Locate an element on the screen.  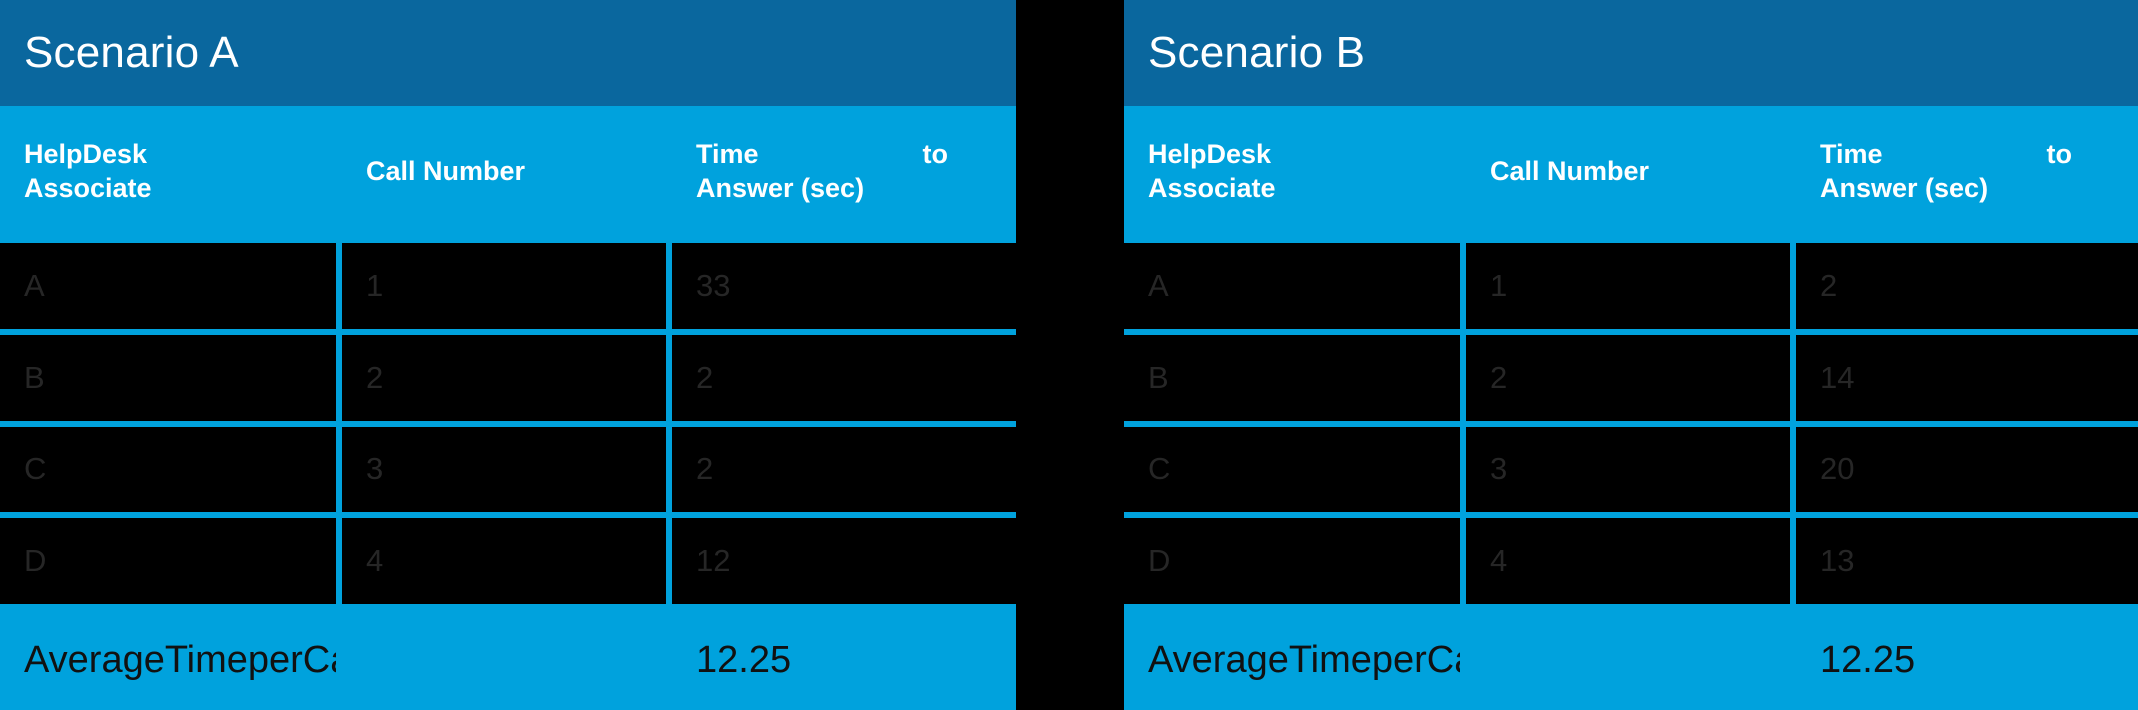
table-row: D 4 12 is located at coordinates (508, 561).